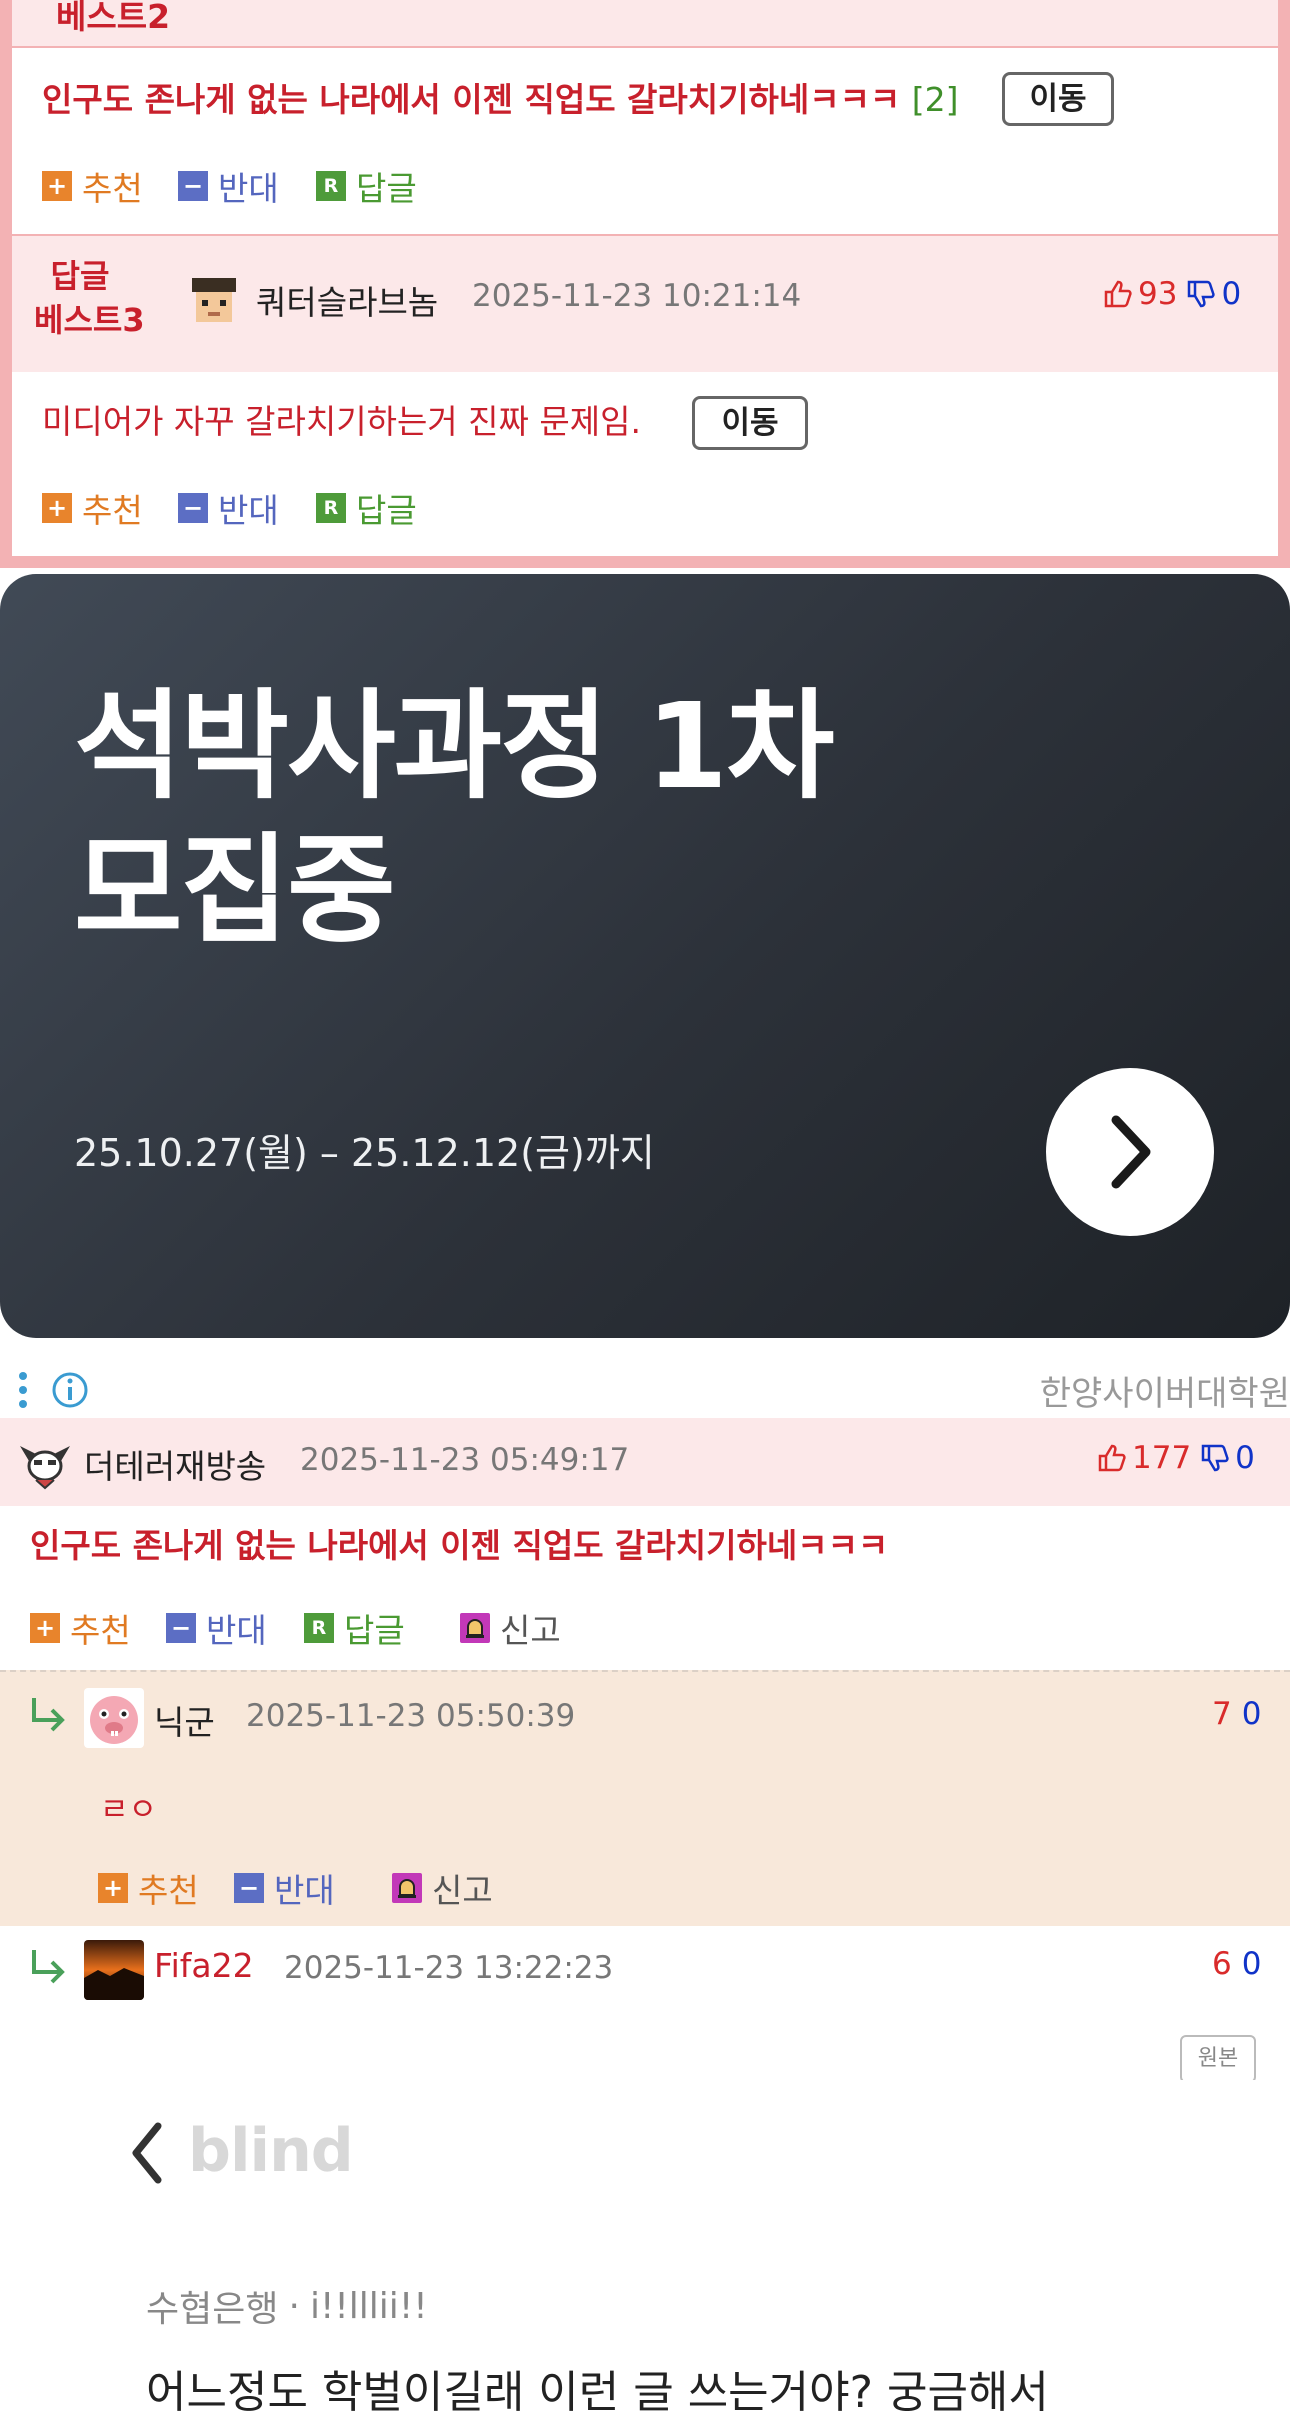 This screenshot has width=1290, height=2433. I want to click on best2-reply-button: R 답글, so click(366, 186).